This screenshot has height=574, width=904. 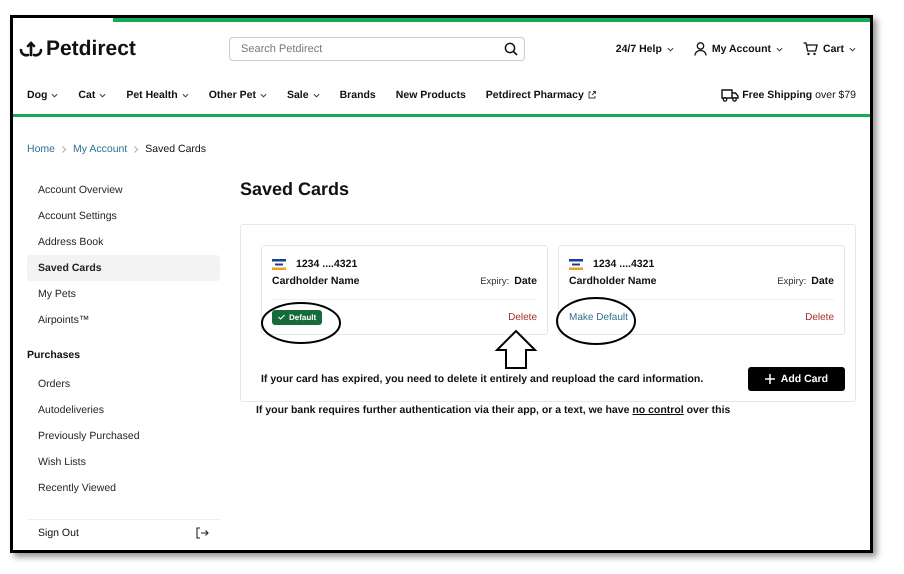 I want to click on free-shipping-text: Free Shipping over $79, so click(x=799, y=95).